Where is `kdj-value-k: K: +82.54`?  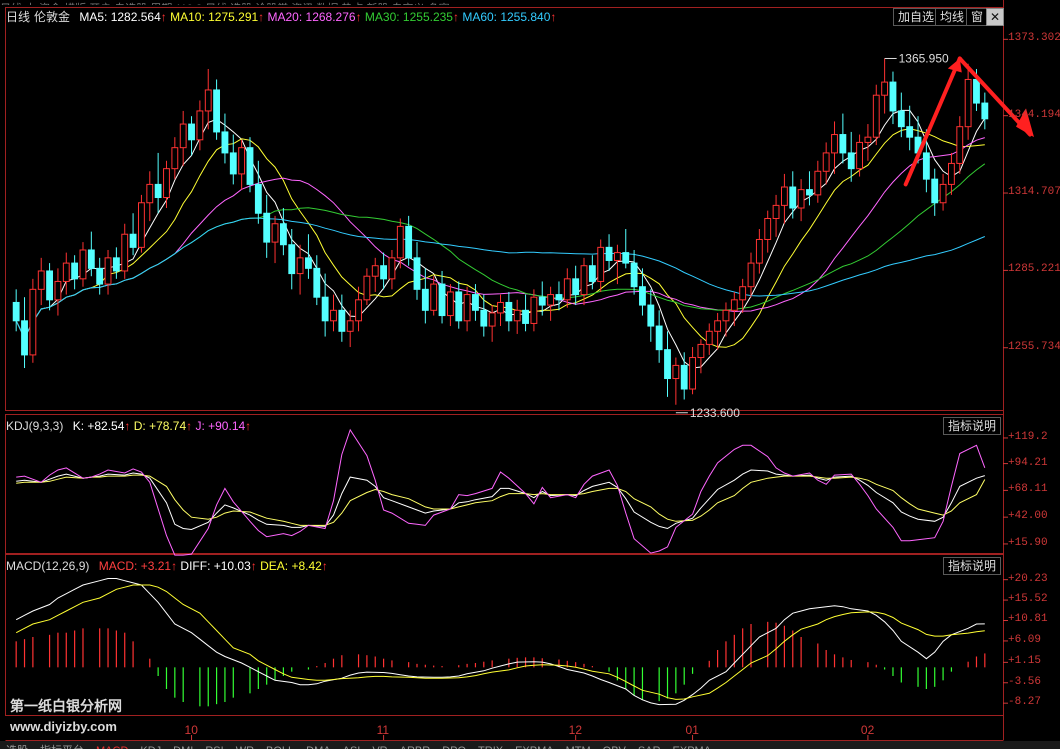 kdj-value-k: K: +82.54 is located at coordinates (97, 426).